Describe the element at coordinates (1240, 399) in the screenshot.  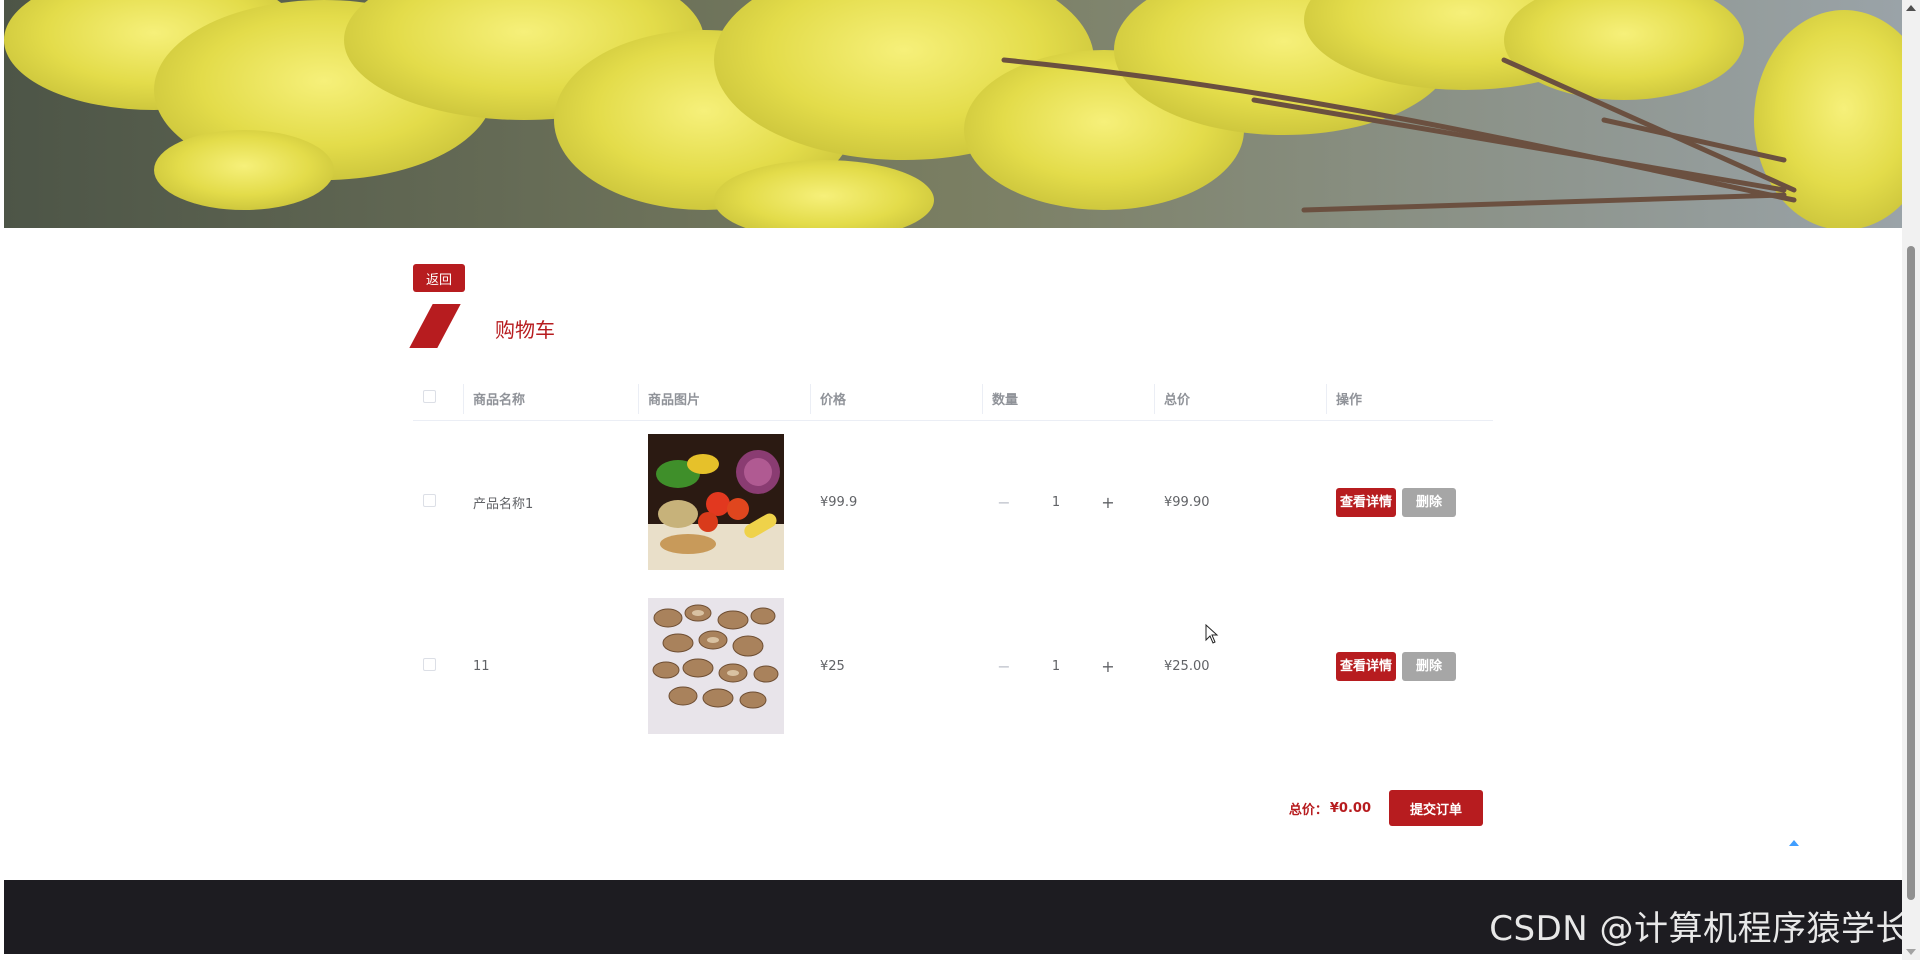
I see `column-header-total: 总价` at that location.